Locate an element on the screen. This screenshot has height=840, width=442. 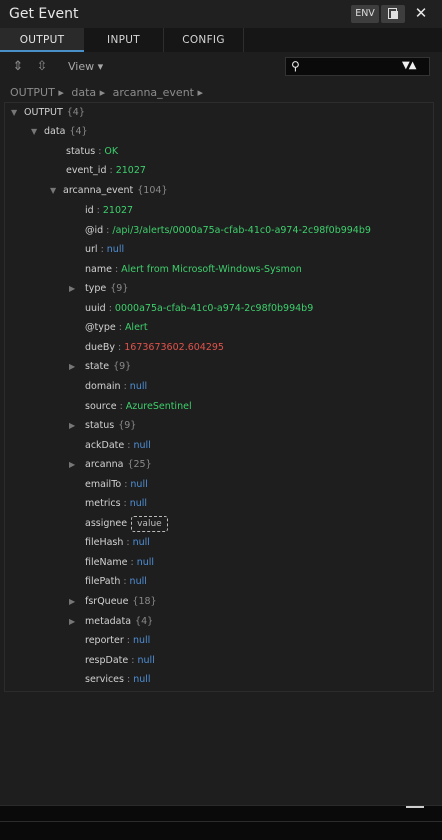
node-key: data is located at coordinates (55, 131).